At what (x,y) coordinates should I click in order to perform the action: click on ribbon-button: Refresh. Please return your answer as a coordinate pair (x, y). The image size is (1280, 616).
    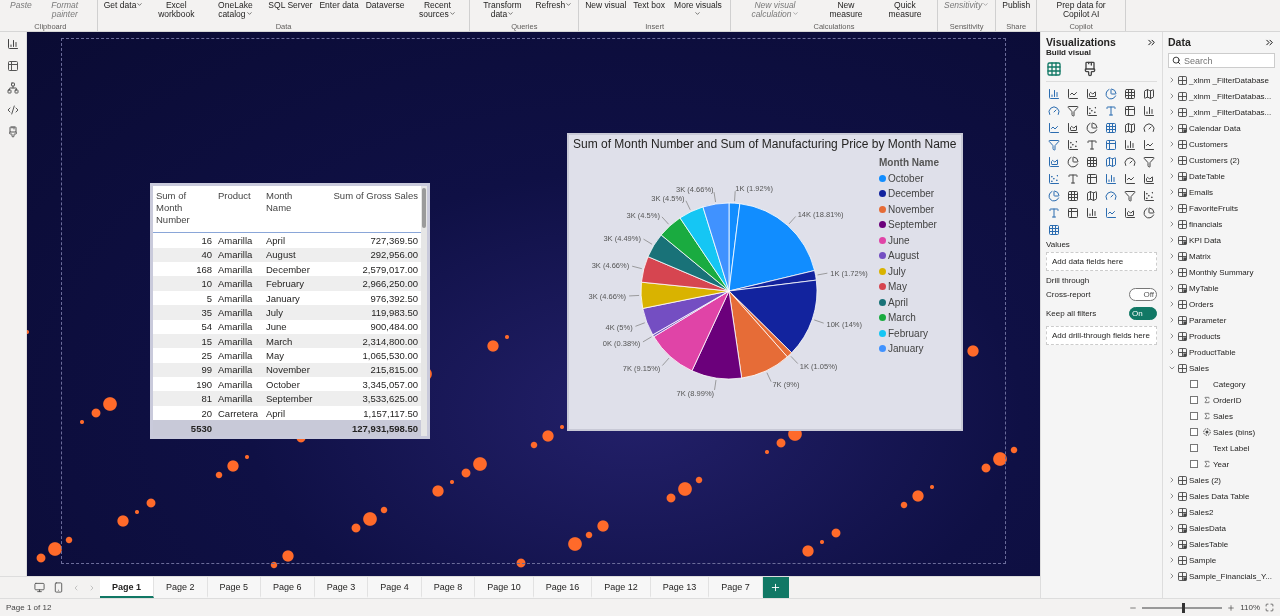
    Looking at the image, I should click on (554, 5).